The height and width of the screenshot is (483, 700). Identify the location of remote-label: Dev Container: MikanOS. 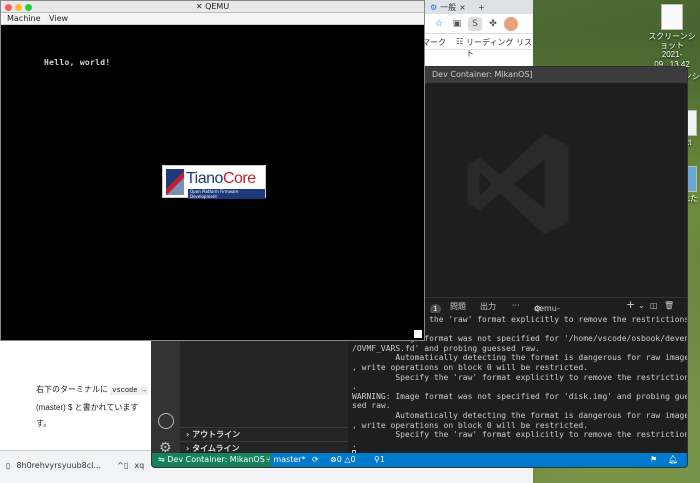
(216, 459).